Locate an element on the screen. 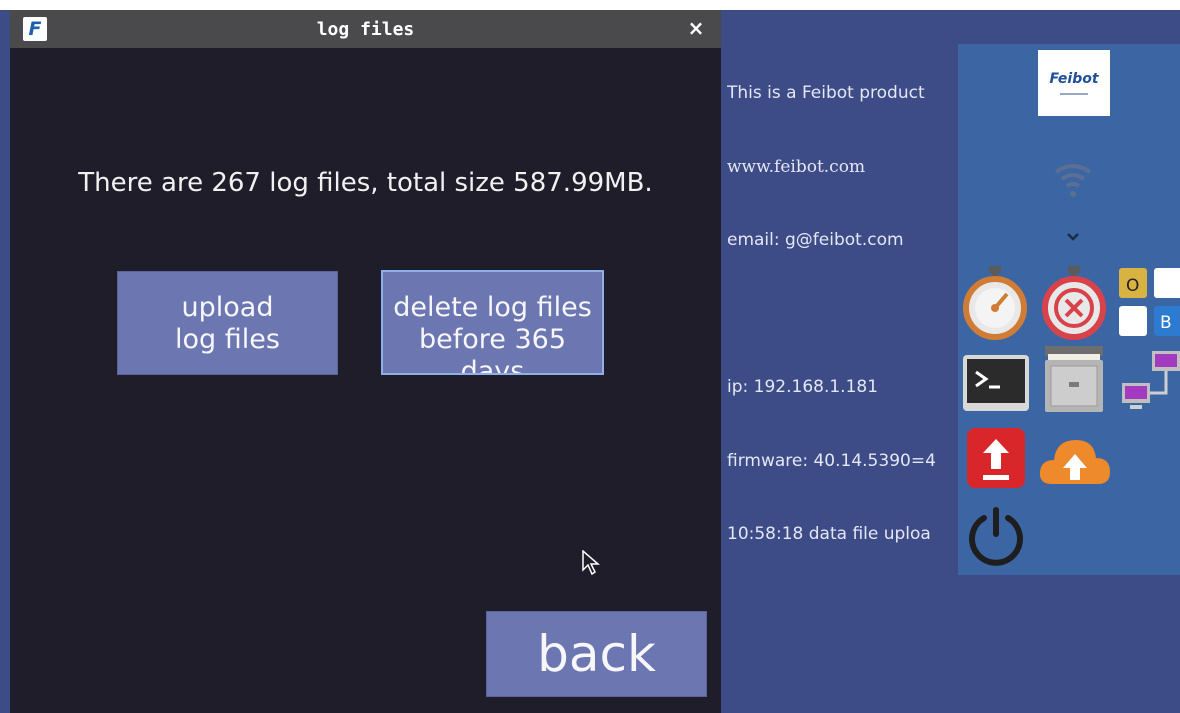 Image resolution: width=1180 pixels, height=713 pixels. title-bar: F log files × is located at coordinates (365, 29).